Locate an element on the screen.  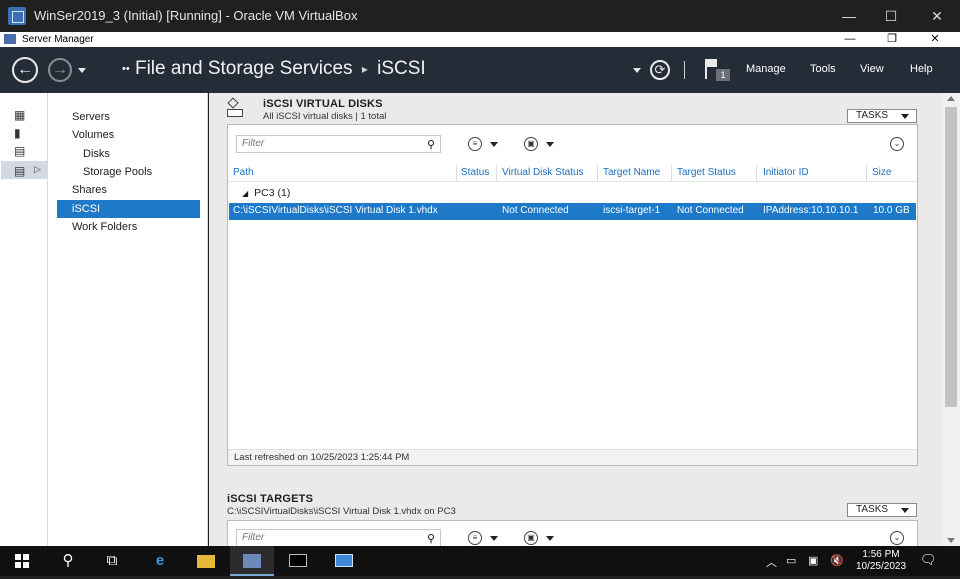
nav-item-work-folders: Work Folders is located at coordinates (128, 227).